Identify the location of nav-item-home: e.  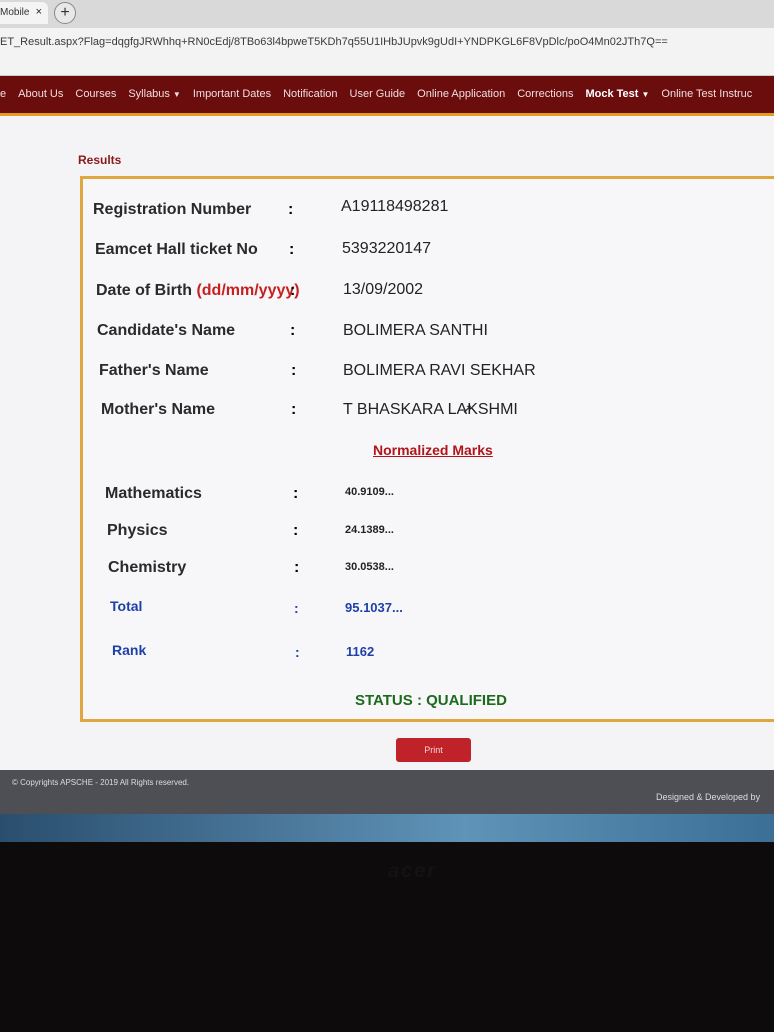
(3, 94).